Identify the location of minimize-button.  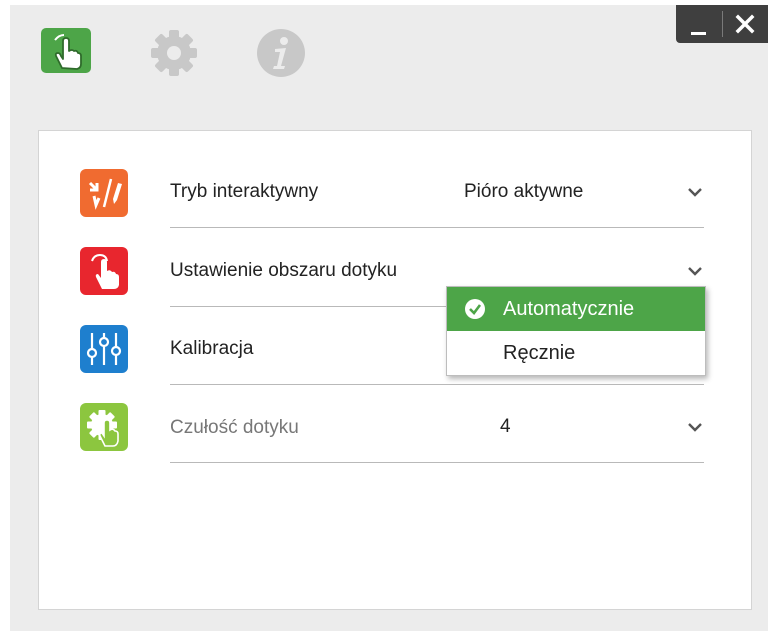
(699, 24).